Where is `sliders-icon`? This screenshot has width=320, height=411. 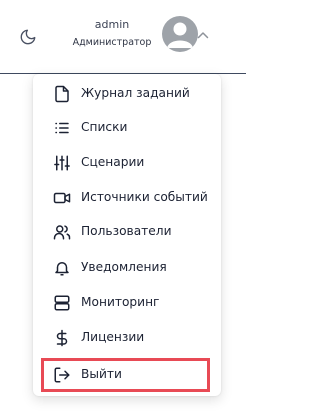 sliders-icon is located at coordinates (62, 163).